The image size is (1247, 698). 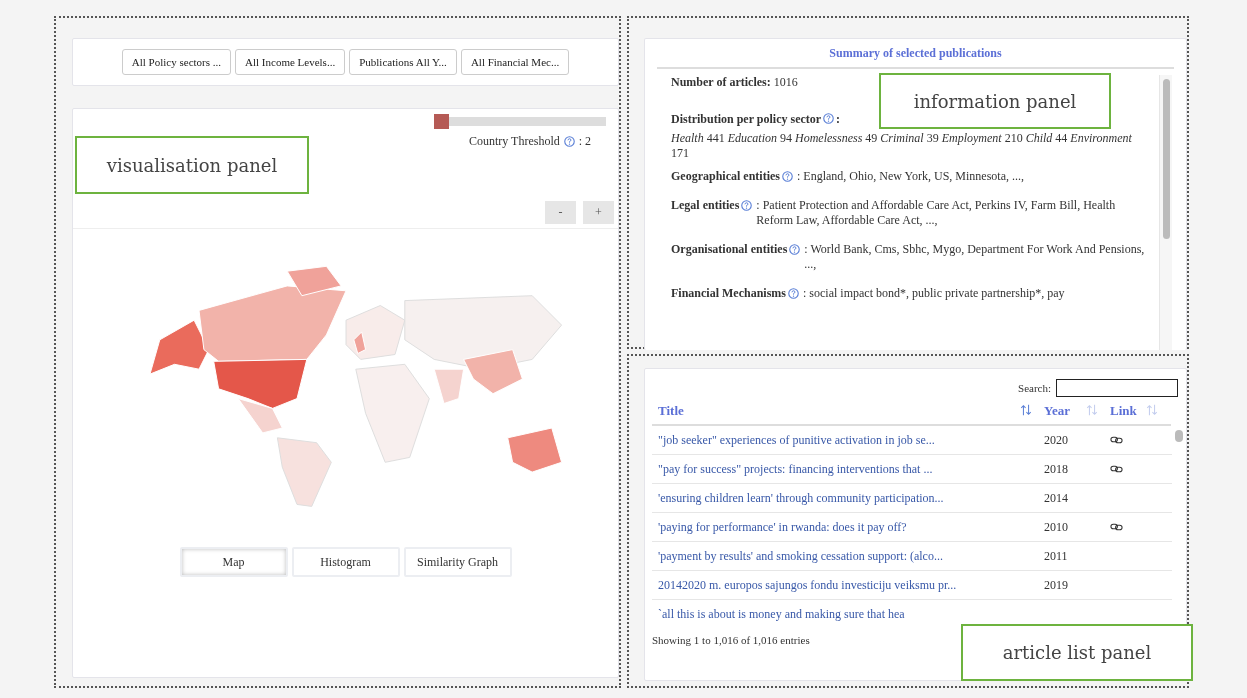 I want to click on year-cell-text: 2018, so click(x=1056, y=469).